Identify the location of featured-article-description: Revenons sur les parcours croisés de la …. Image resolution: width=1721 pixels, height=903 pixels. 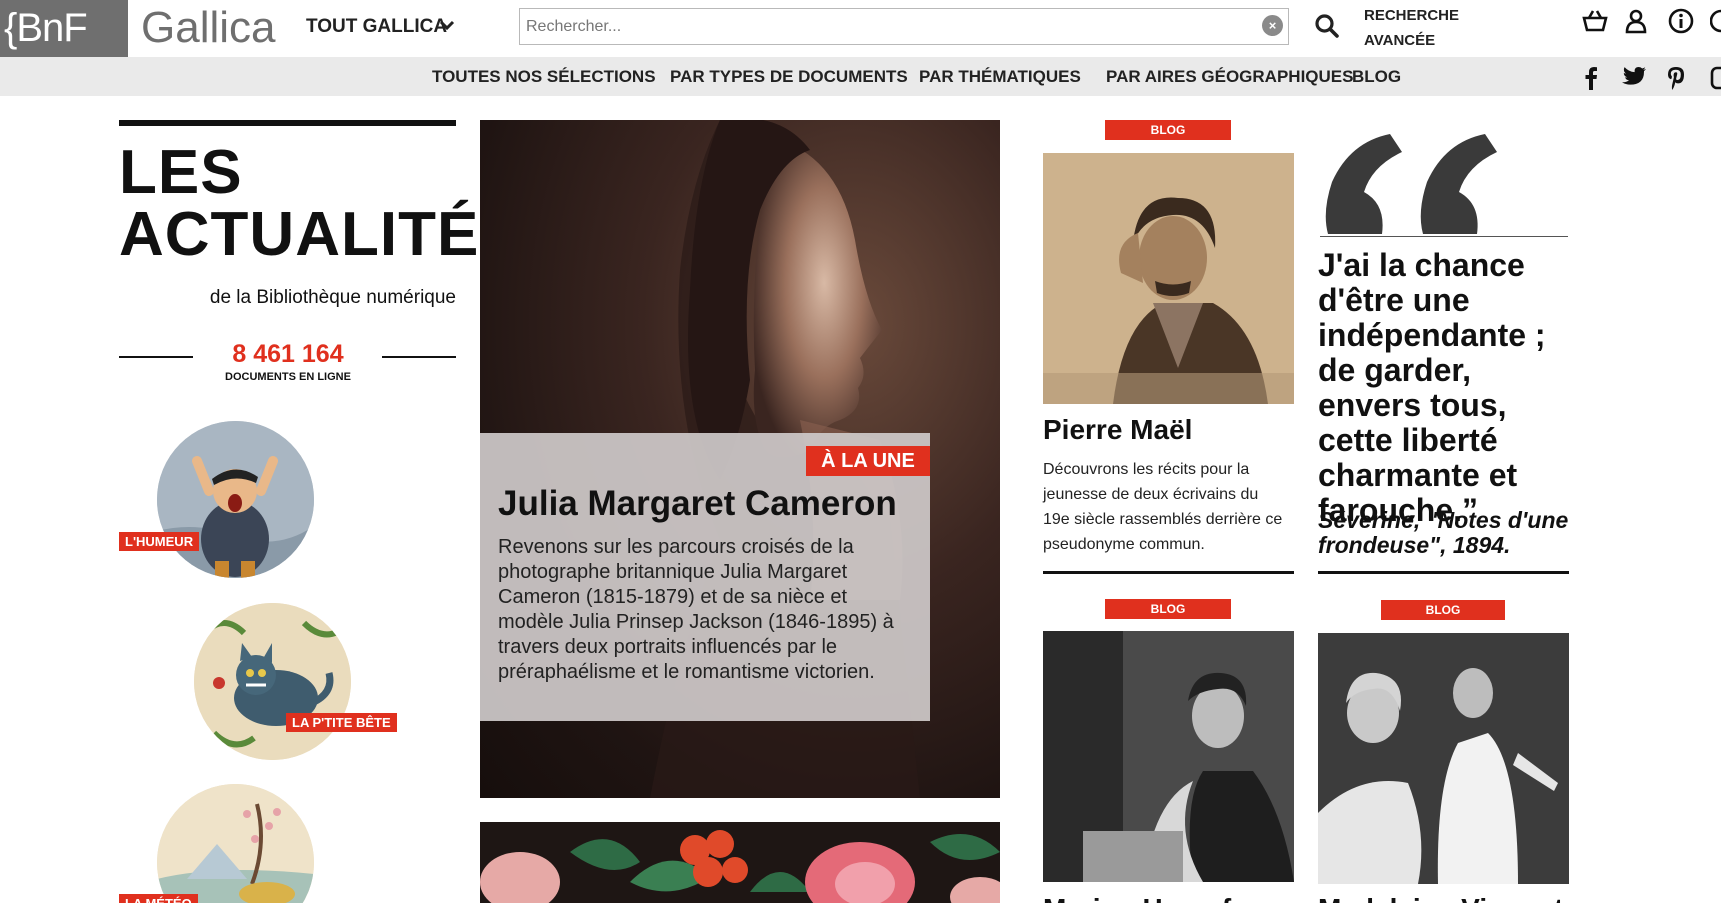
(696, 609).